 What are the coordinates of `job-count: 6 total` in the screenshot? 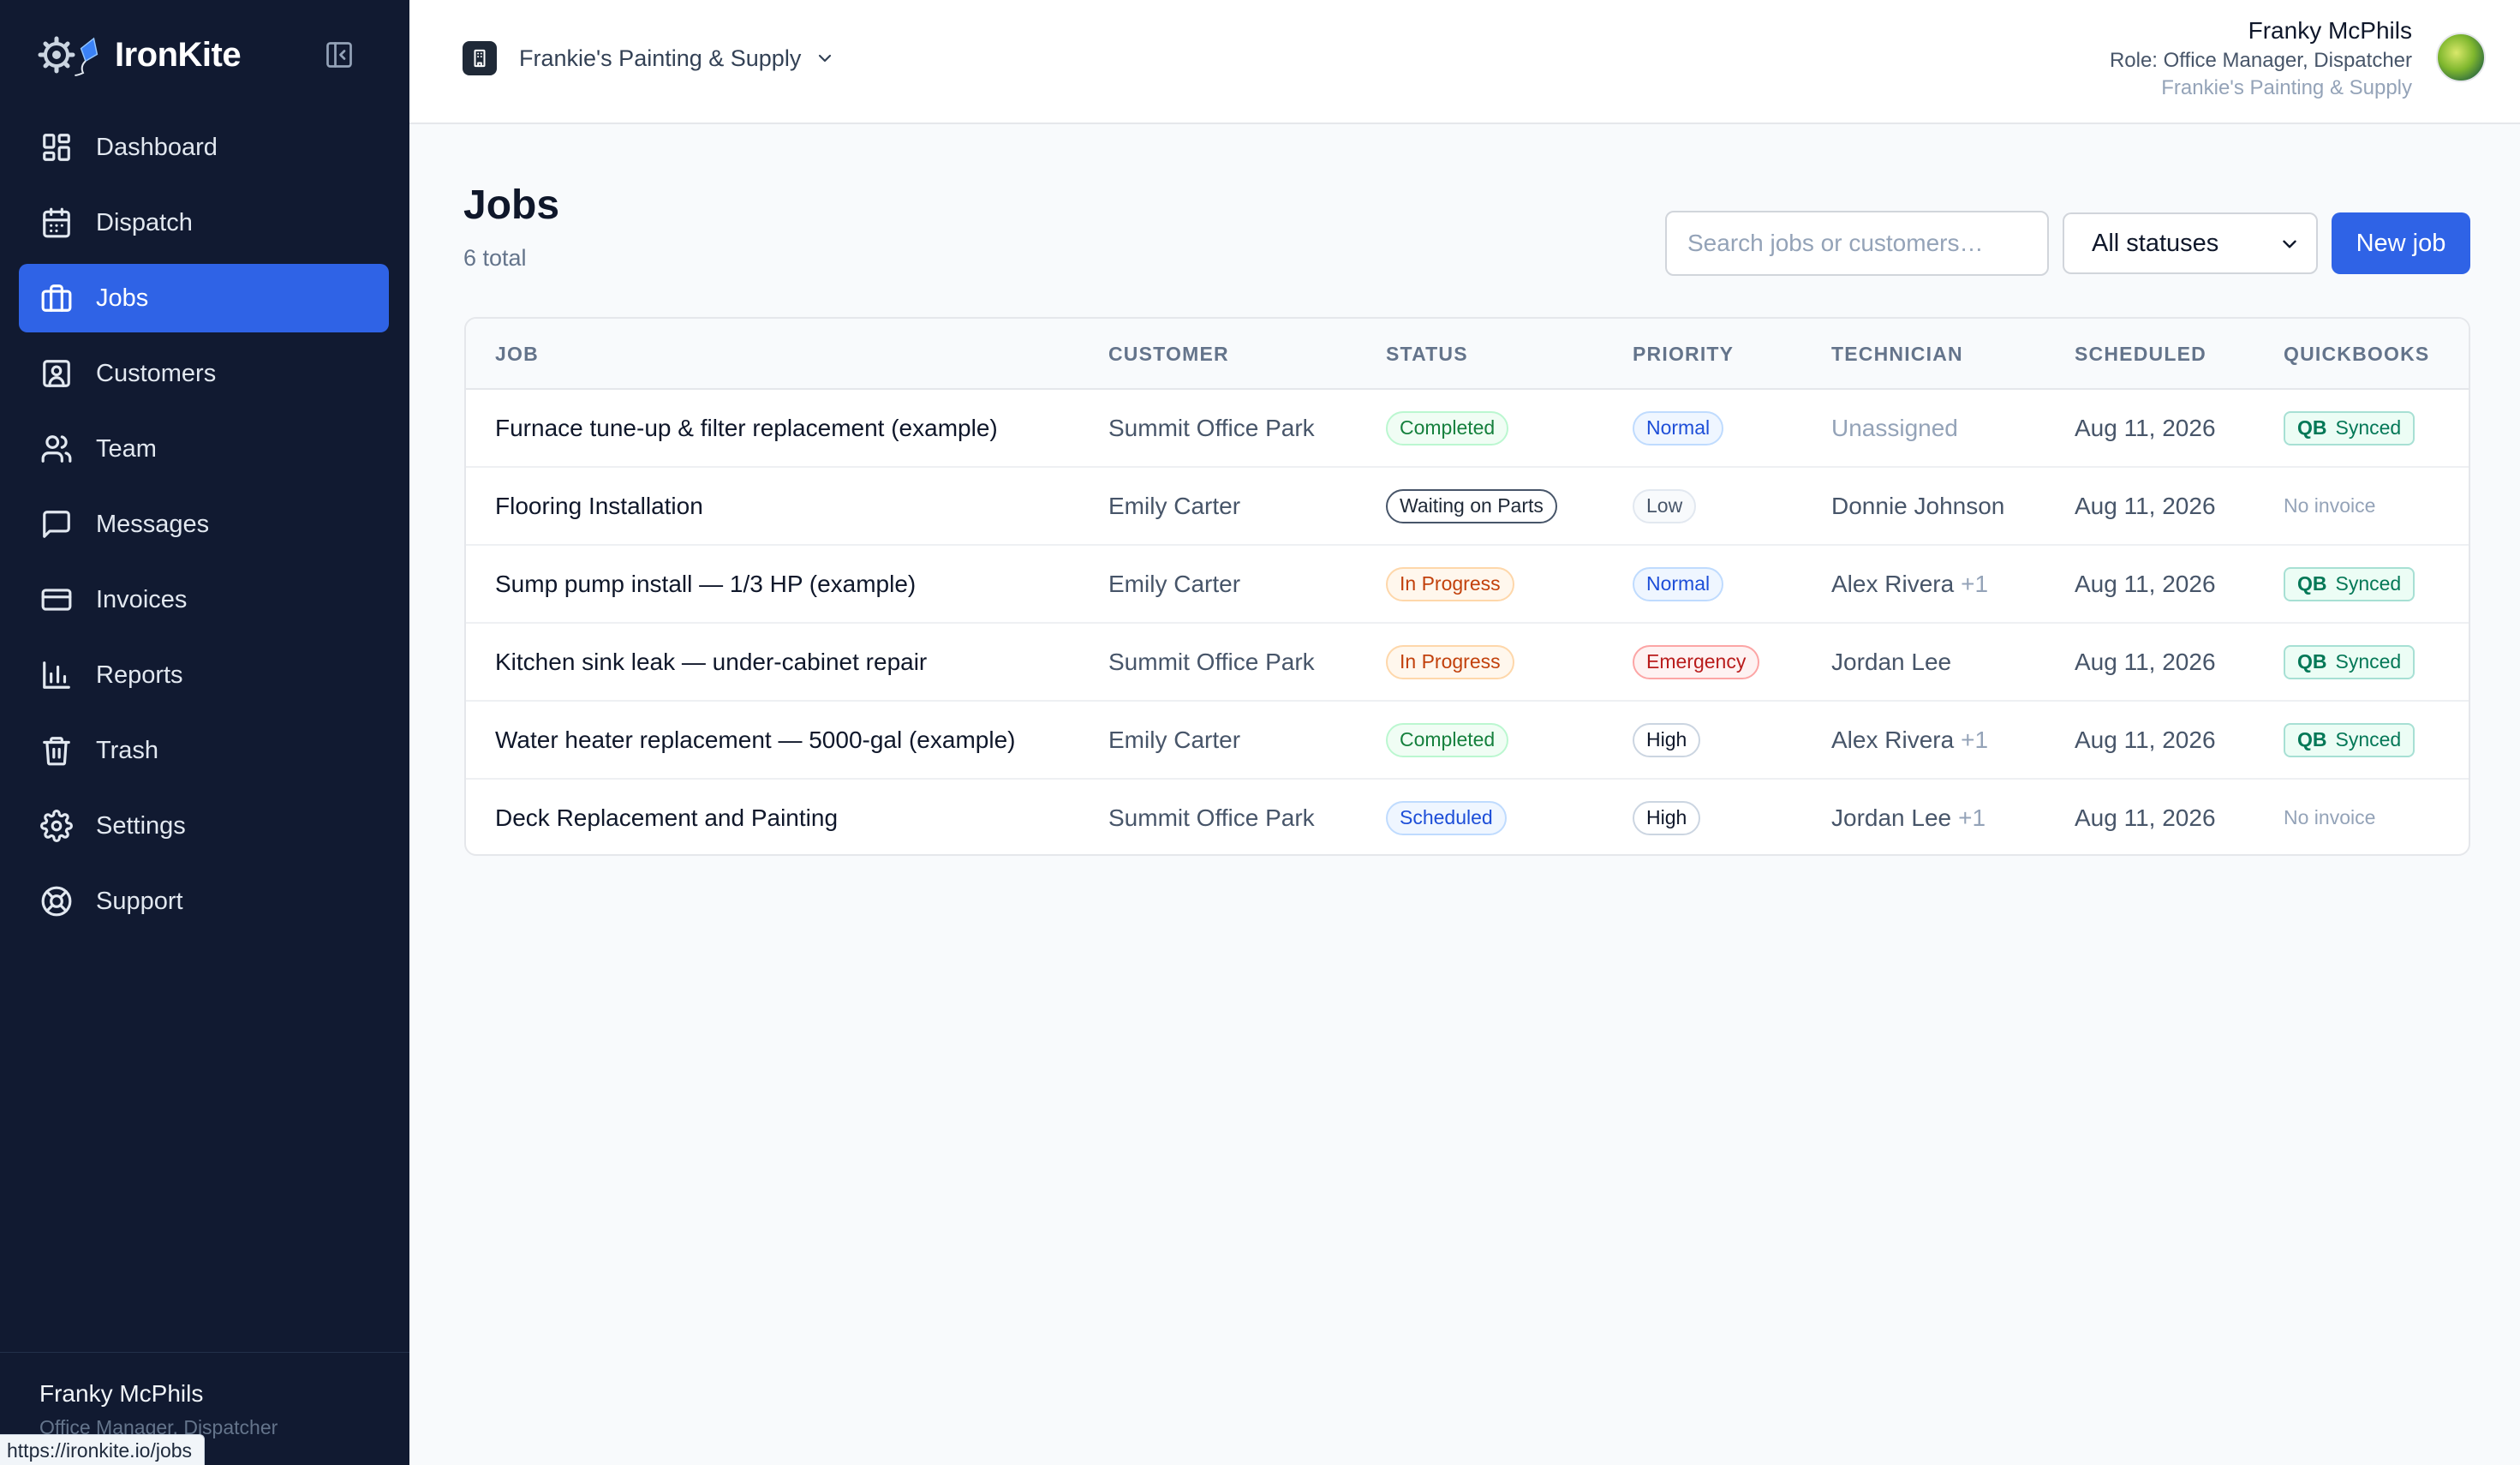 It's located at (495, 258).